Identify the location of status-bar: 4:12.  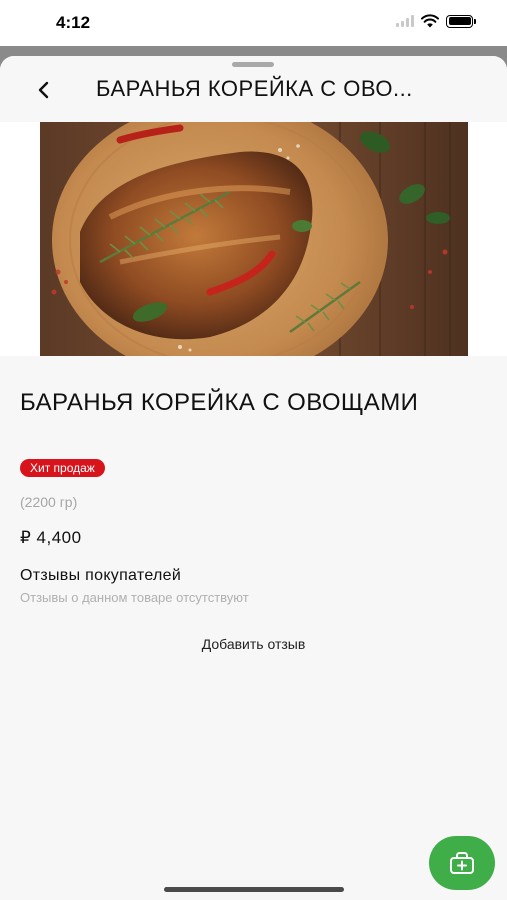
(253, 23).